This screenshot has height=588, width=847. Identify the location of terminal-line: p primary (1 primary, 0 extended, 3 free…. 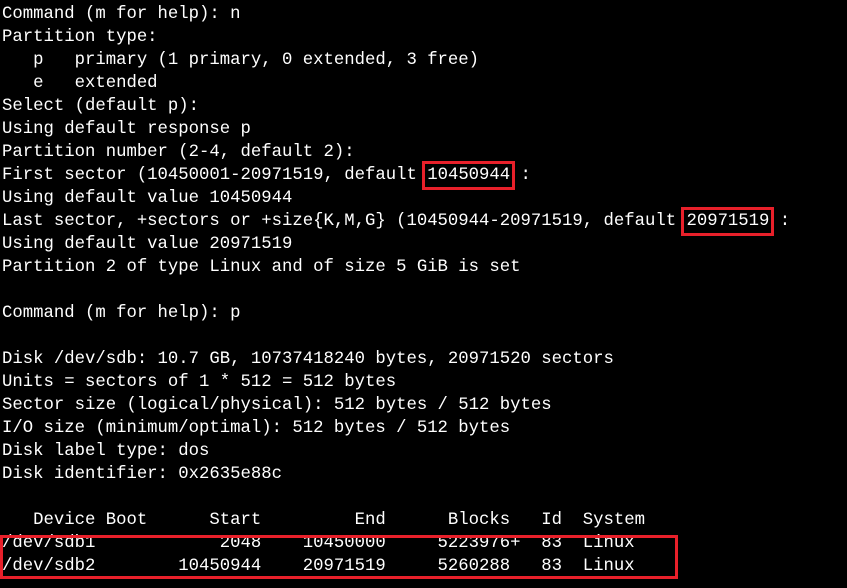
(241, 60).